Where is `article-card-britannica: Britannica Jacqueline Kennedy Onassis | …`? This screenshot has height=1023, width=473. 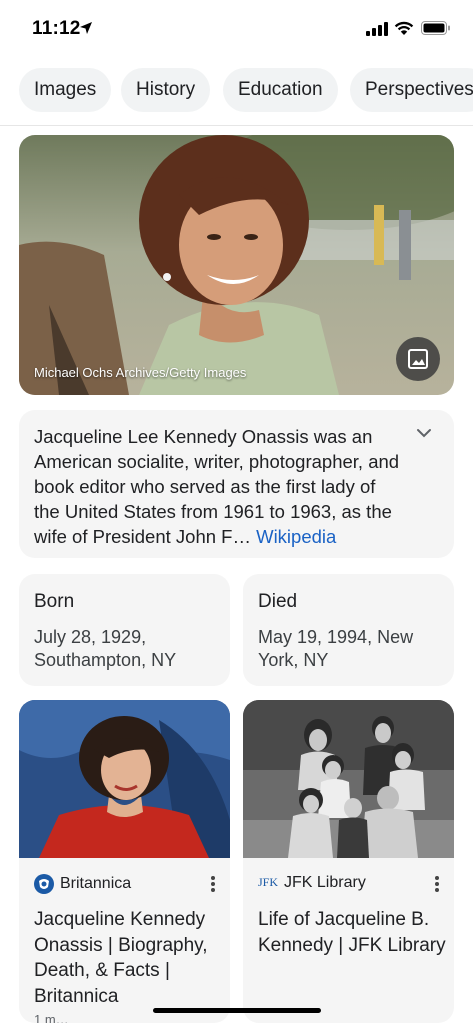
article-card-britannica: Britannica Jacqueline Kennedy Onassis | … is located at coordinates (124, 861).